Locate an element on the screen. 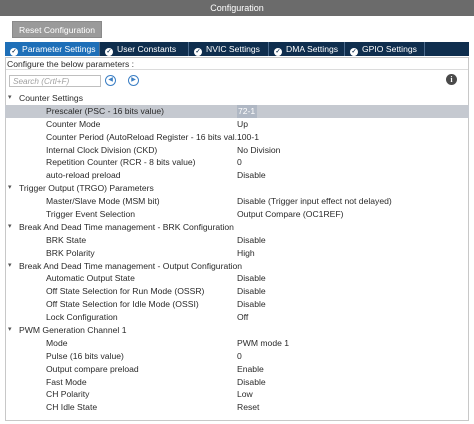  param-value: 72-1 is located at coordinates (247, 111).